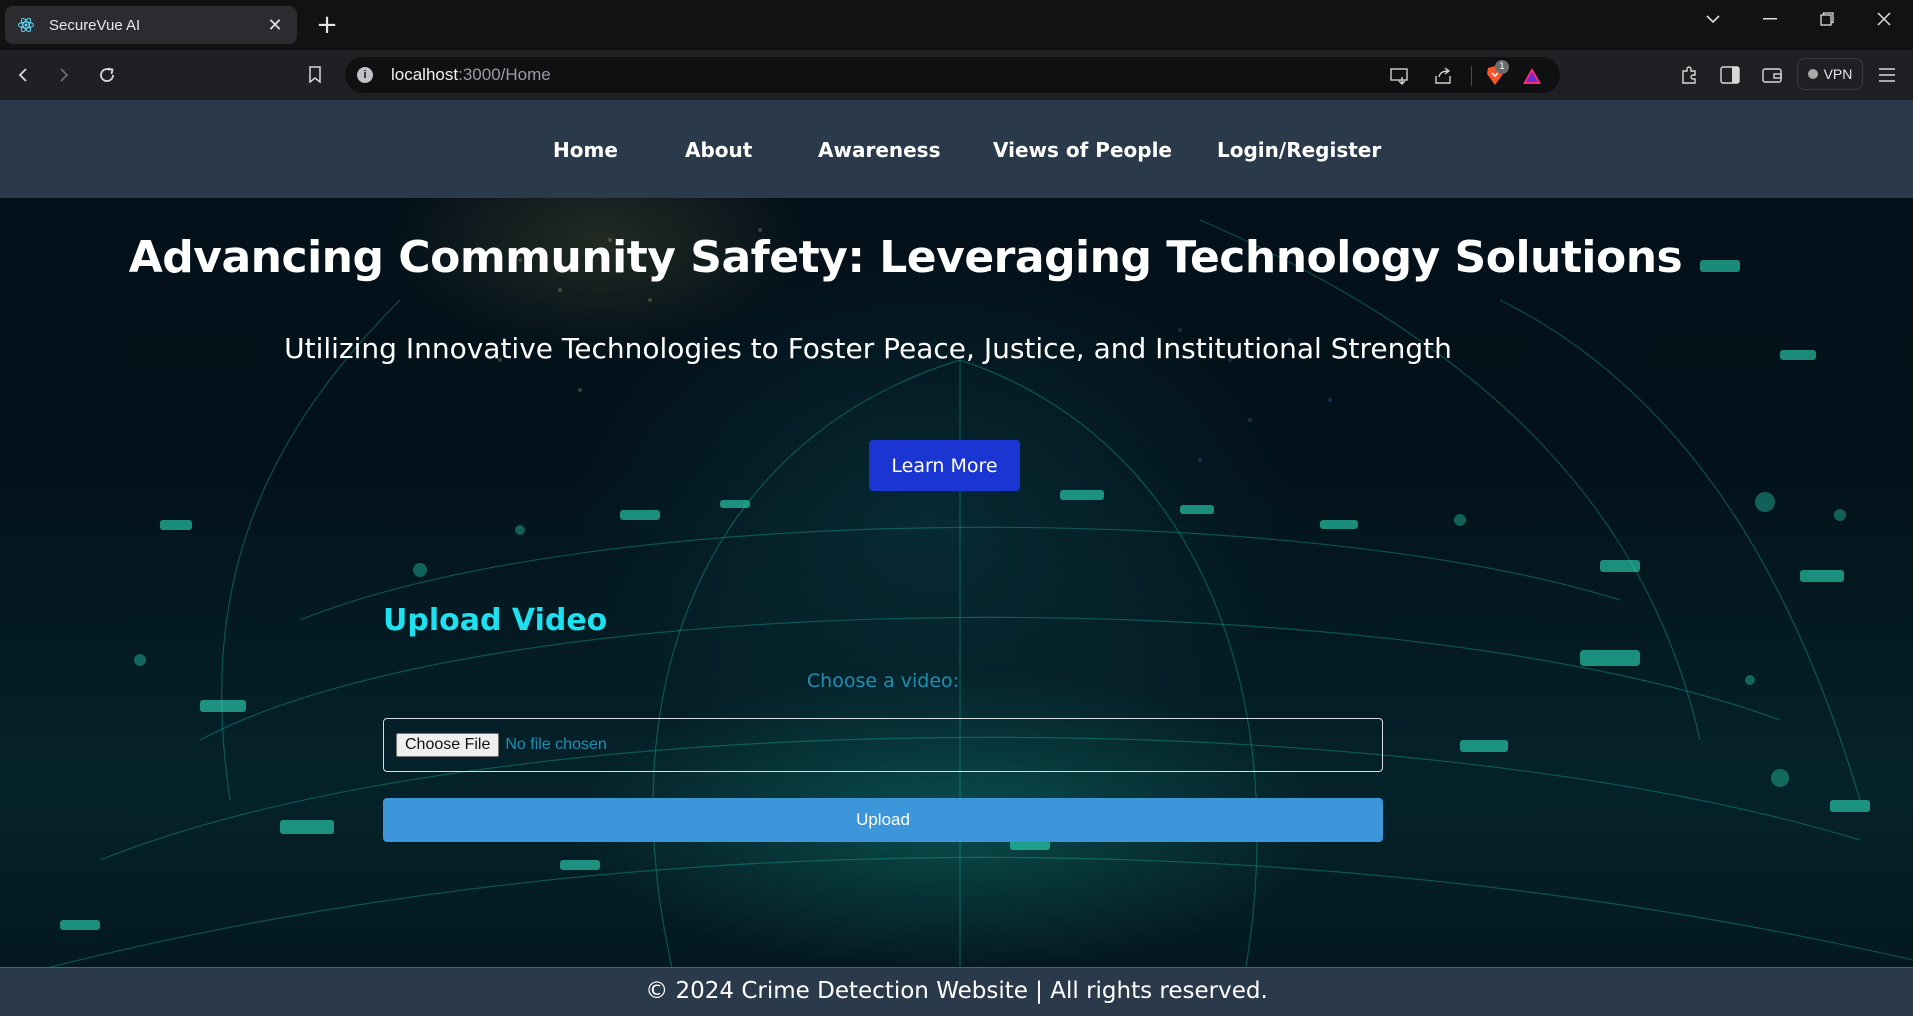 This screenshot has height=1016, width=1913. What do you see at coordinates (952, 75) in the screenshot?
I see `address-bar: i localhost:3000/Home 1` at bounding box center [952, 75].